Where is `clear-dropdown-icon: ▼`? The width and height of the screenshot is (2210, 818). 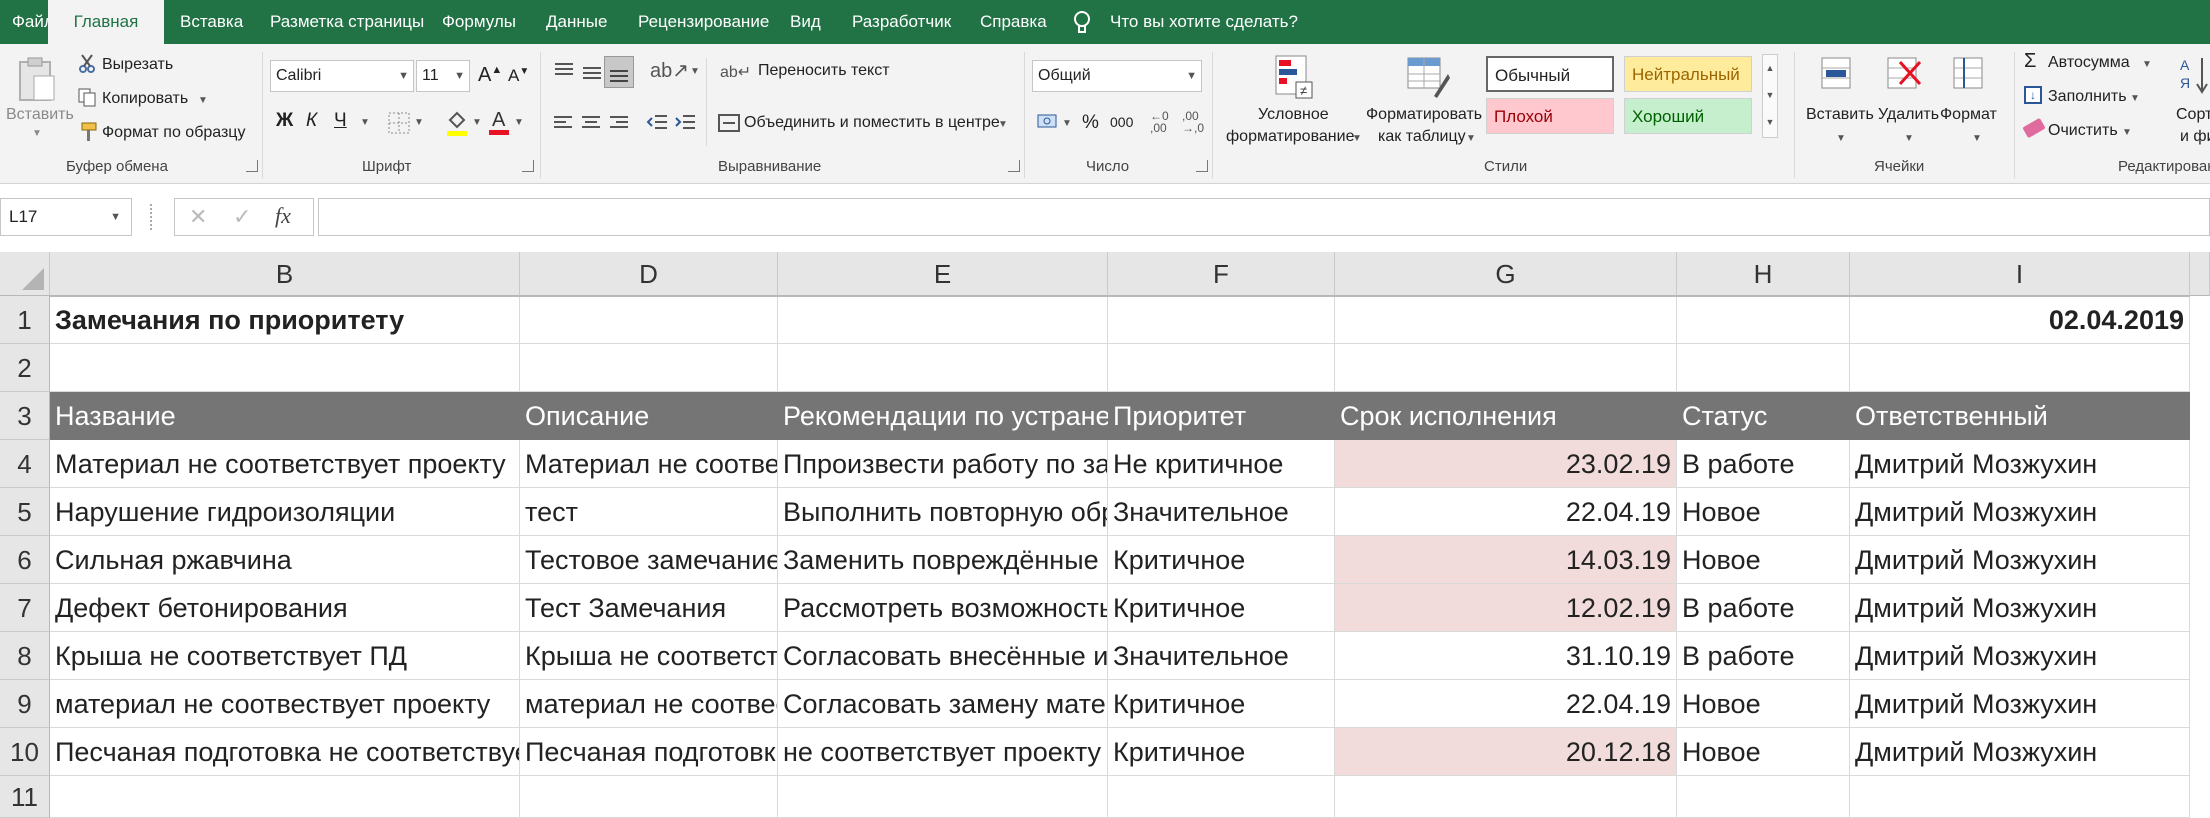 clear-dropdown-icon: ▼ is located at coordinates (2127, 132).